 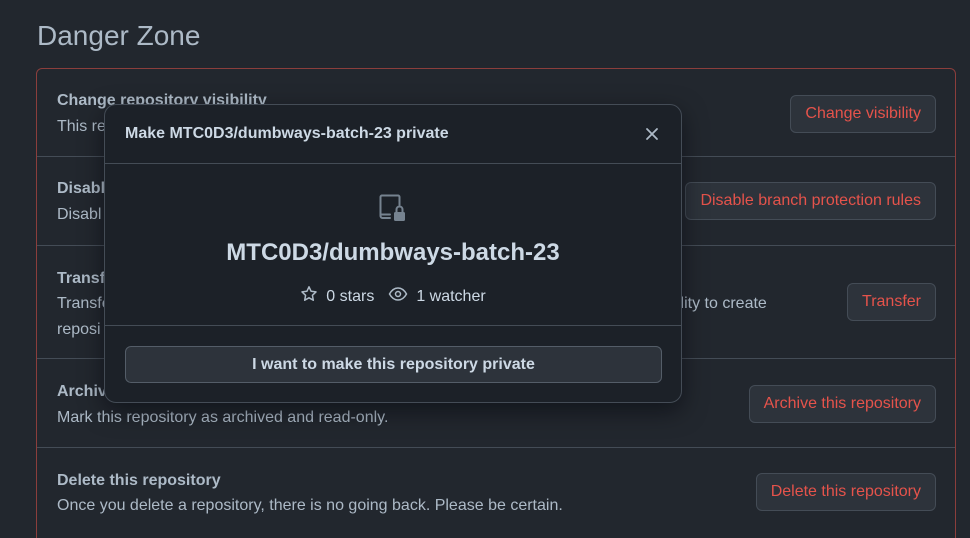 What do you see at coordinates (652, 134) in the screenshot?
I see `close-icon` at bounding box center [652, 134].